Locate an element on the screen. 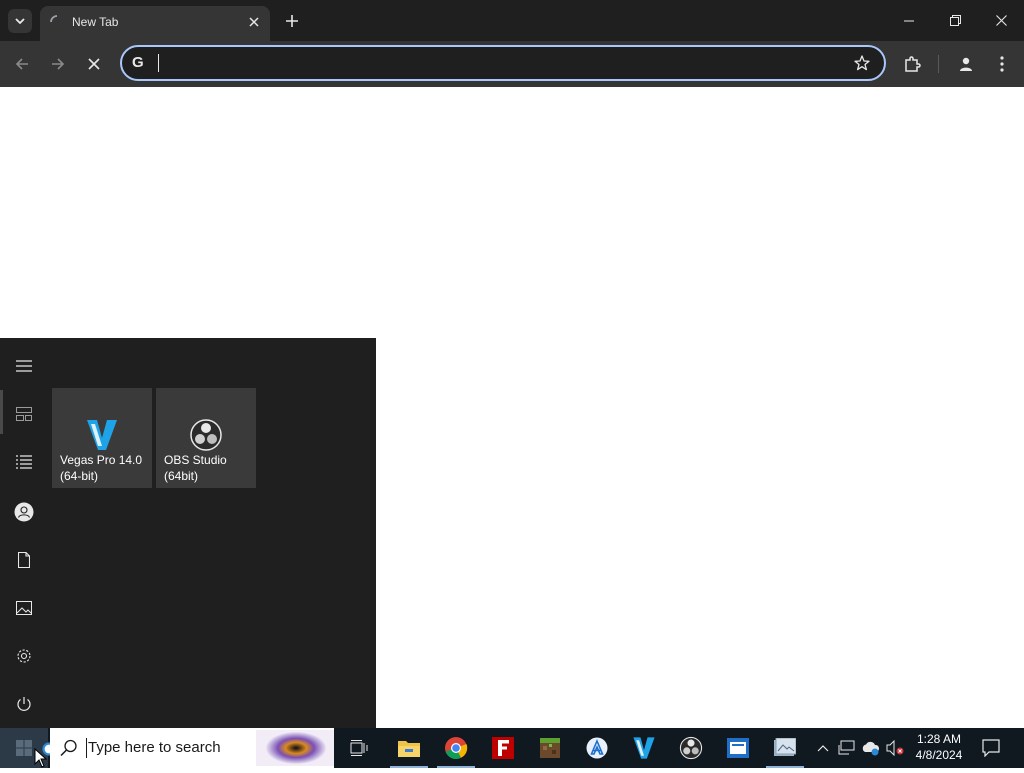 The width and height of the screenshot is (1024, 773). tab-new-tab: New Tab is located at coordinates (155, 23).